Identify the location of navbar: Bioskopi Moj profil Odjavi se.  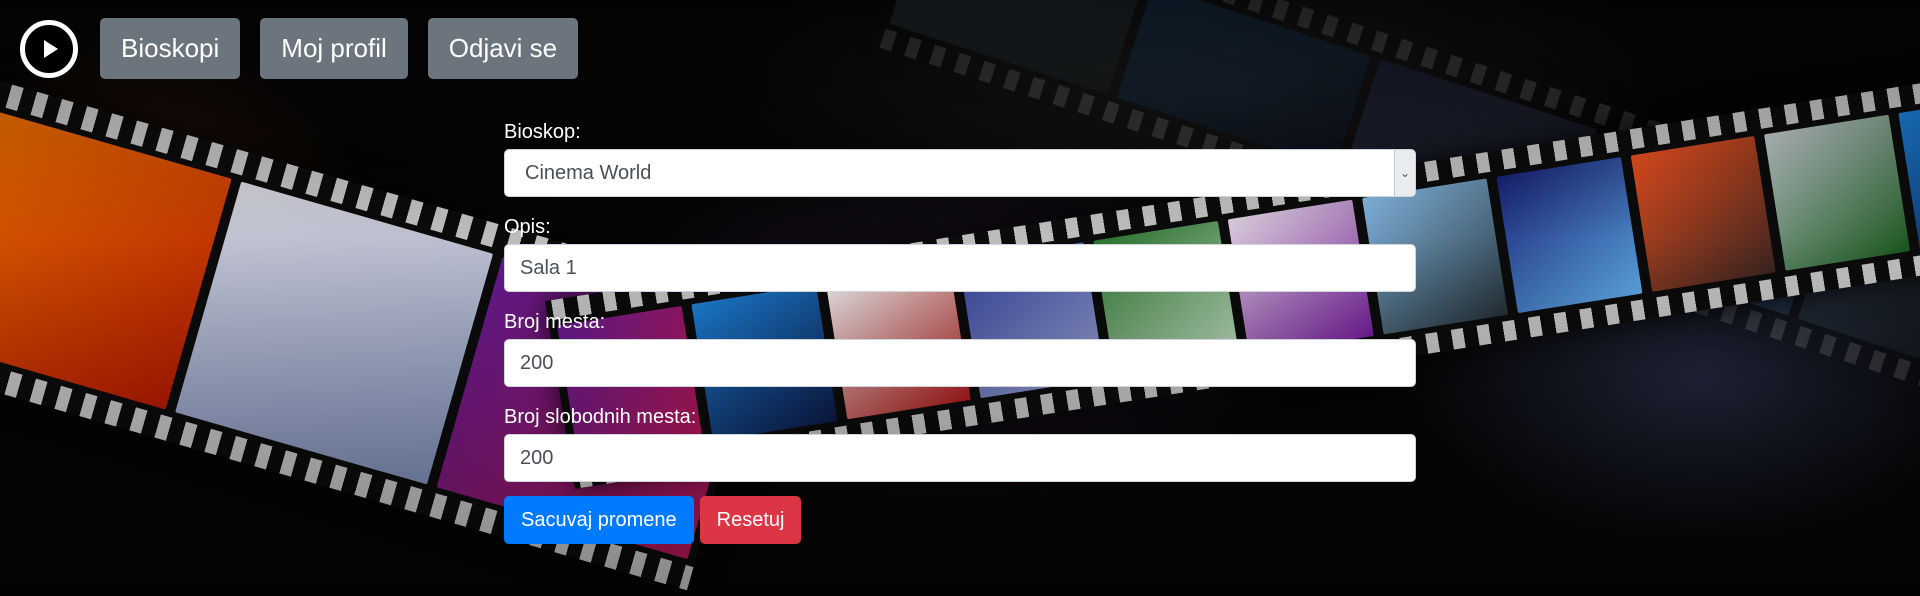
(299, 48).